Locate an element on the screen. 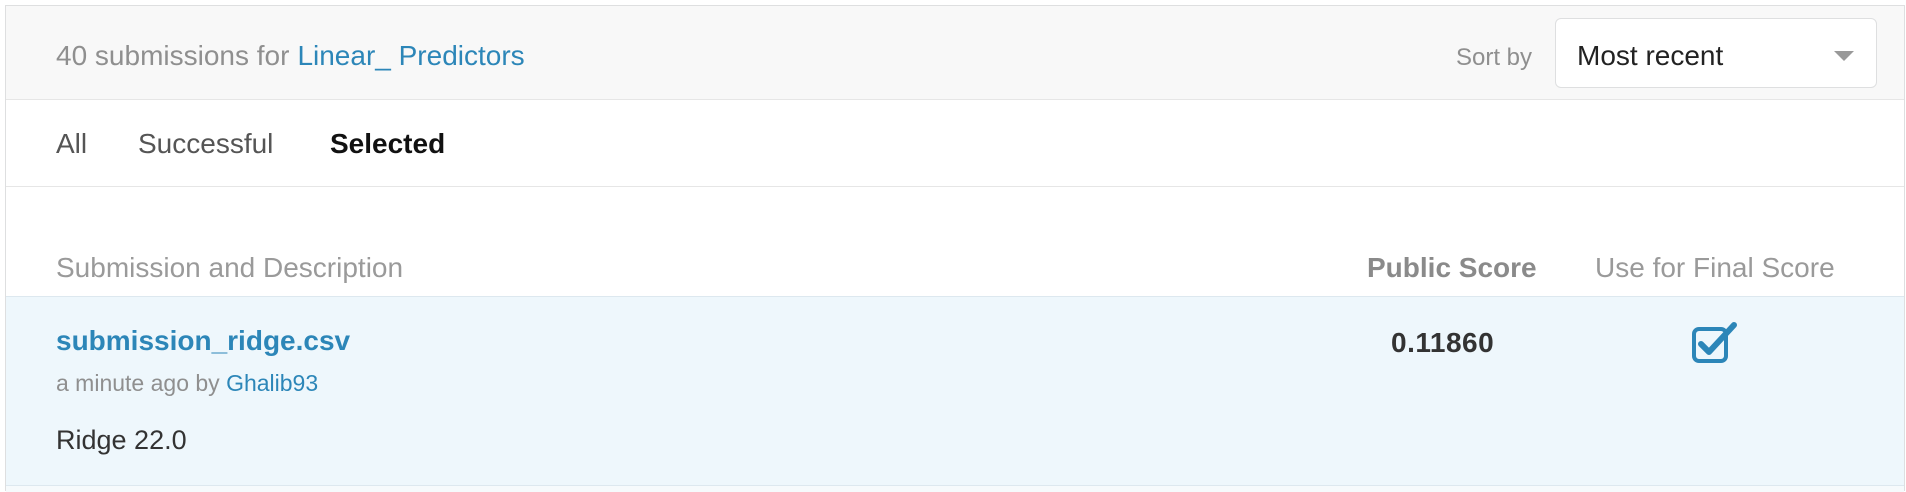 The width and height of the screenshot is (1906, 492). public-score-value: 0.11860 is located at coordinates (1443, 342).